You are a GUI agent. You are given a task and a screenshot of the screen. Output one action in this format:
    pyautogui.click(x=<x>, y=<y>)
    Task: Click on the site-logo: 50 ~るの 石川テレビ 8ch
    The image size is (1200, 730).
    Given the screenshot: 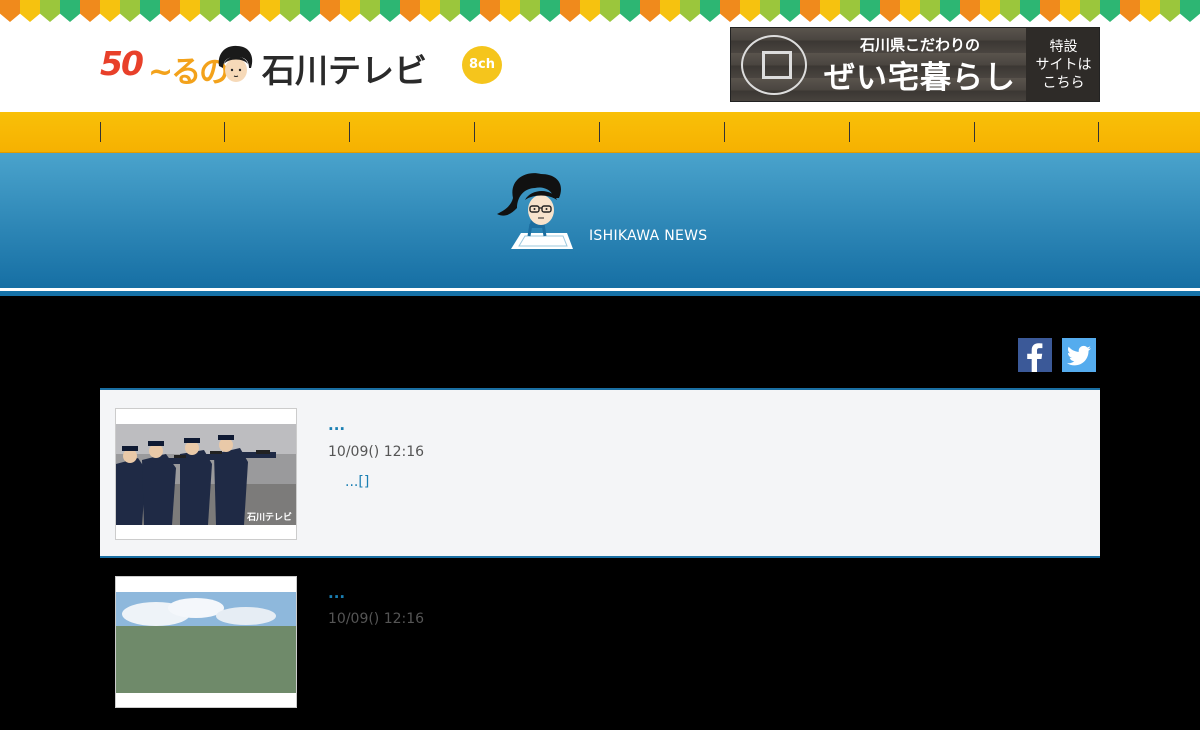 What is the action you would take?
    pyautogui.click(x=301, y=65)
    